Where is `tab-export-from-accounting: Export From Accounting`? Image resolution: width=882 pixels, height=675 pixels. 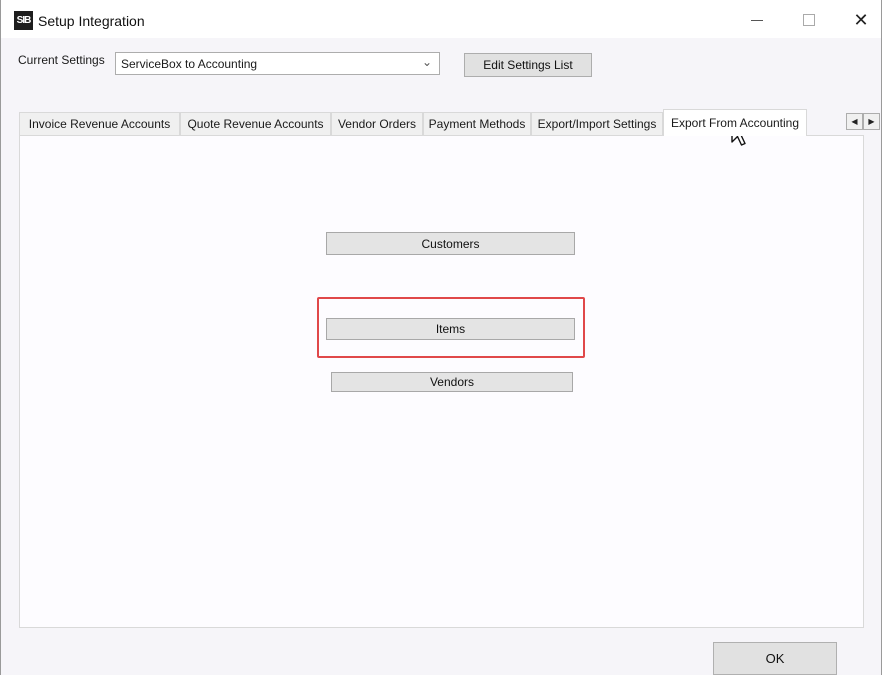
tab-export-from-accounting: Export From Accounting is located at coordinates (735, 122).